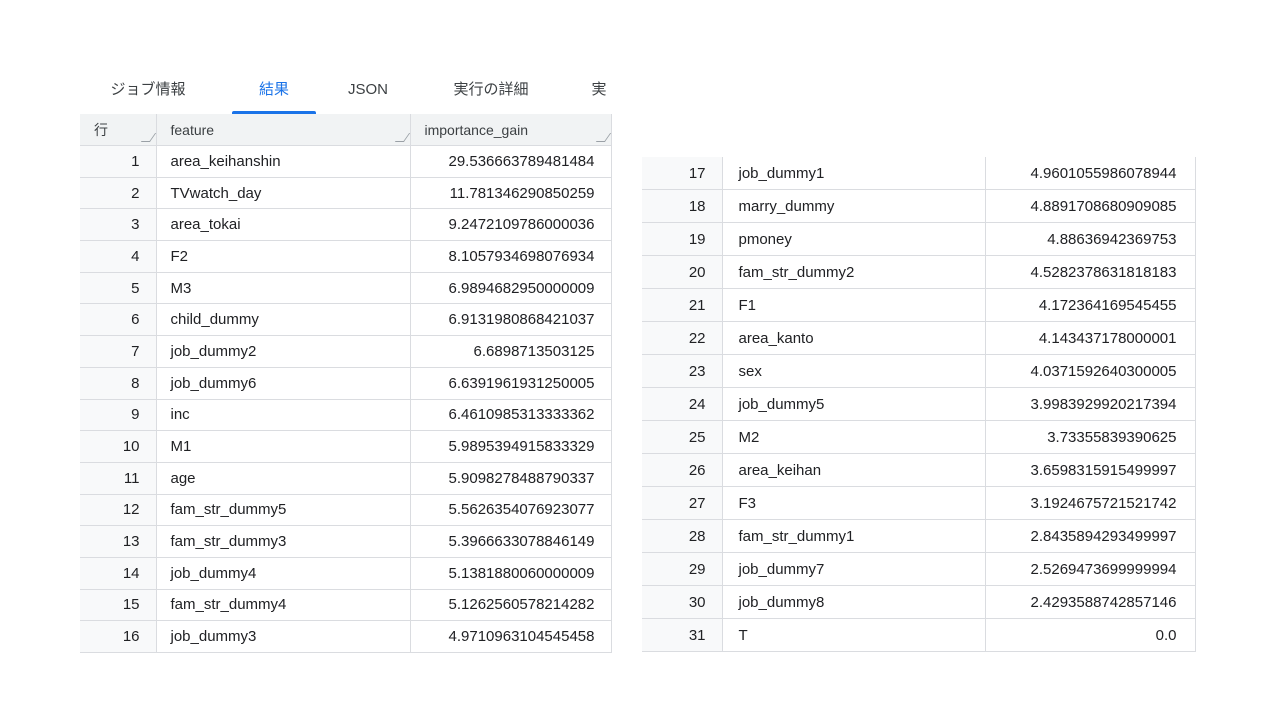 The height and width of the screenshot is (720, 1280). I want to click on table-row: 23 sex 4.0371592640300005, so click(919, 371).